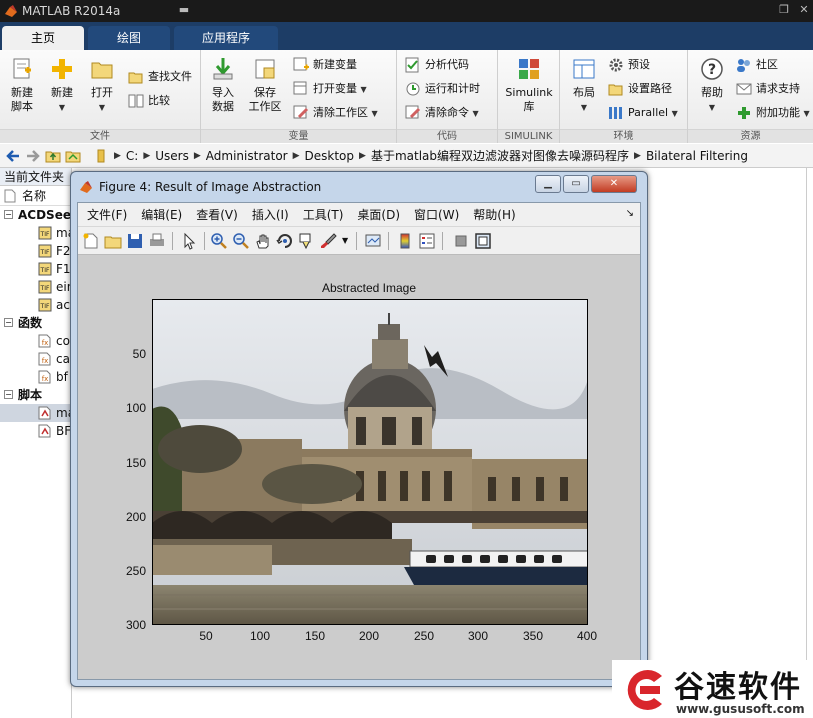 This screenshot has height=718, width=813. What do you see at coordinates (217, 214) in the screenshot?
I see `menu-view: 查看(V)` at bounding box center [217, 214].